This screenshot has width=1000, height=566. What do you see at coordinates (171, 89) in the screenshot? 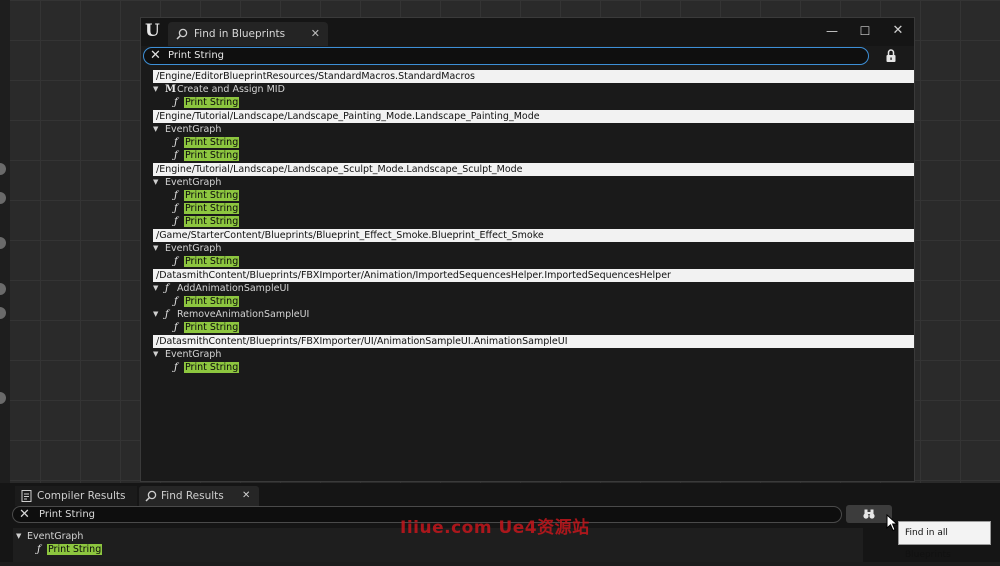
I see `macro-icon: M` at bounding box center [171, 89].